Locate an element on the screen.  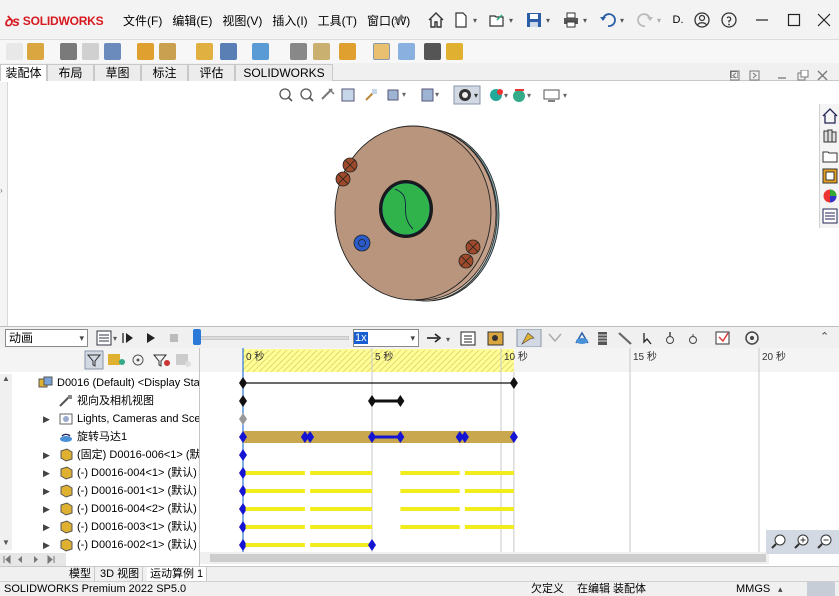
menu-tools: 工具(T) is located at coordinates (337, 21).